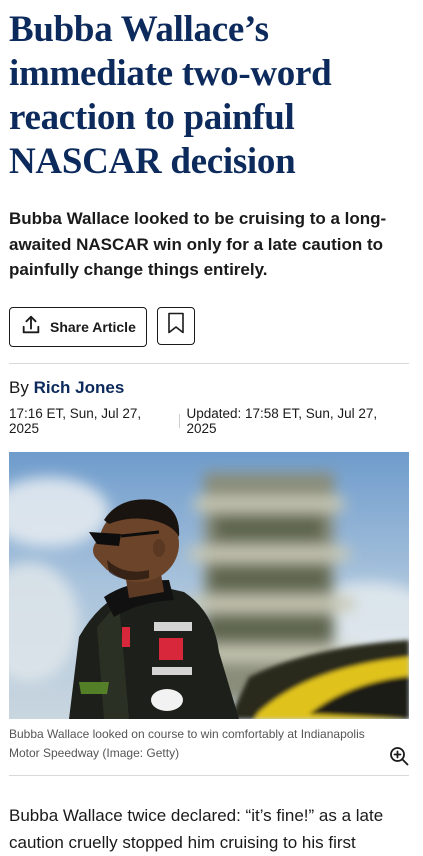  I want to click on bookmark-button, so click(175, 325).